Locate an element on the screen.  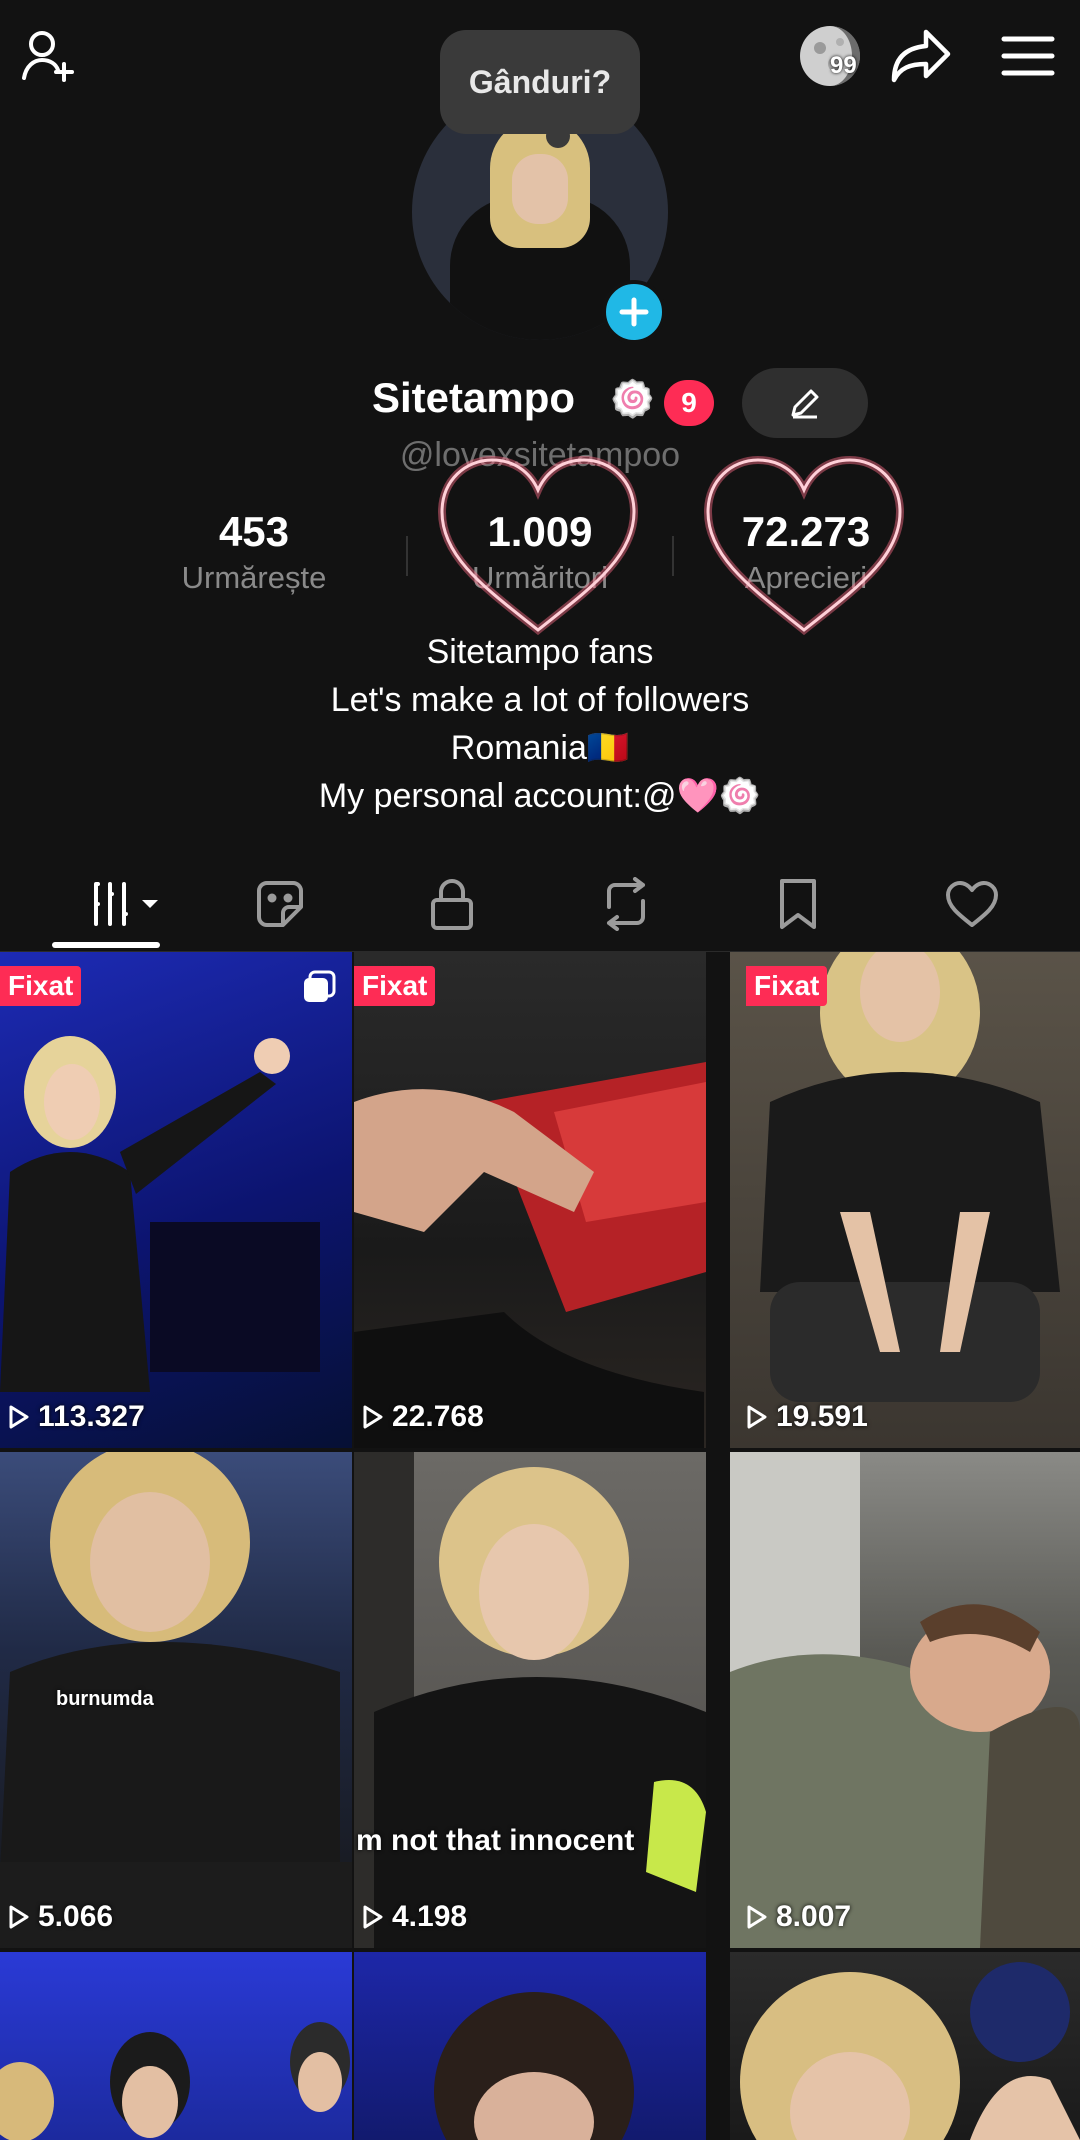
stat-following-value: 453 is located at coordinates (254, 531).